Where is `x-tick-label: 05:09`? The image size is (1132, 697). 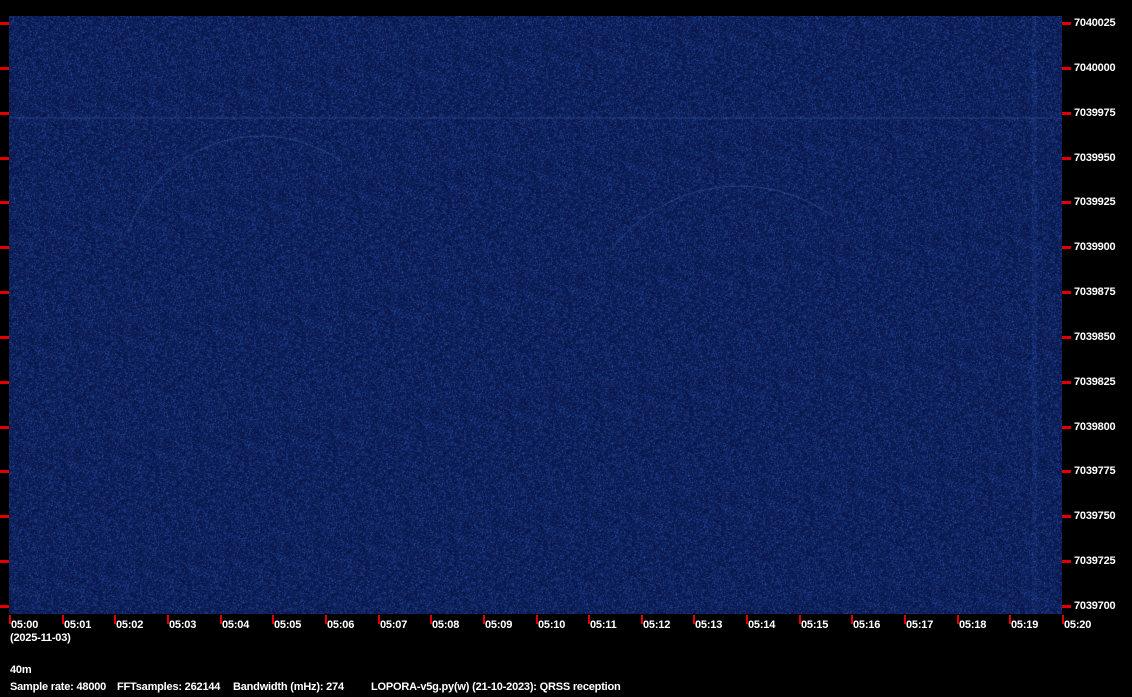
x-tick-label: 05:09 is located at coordinates (499, 625).